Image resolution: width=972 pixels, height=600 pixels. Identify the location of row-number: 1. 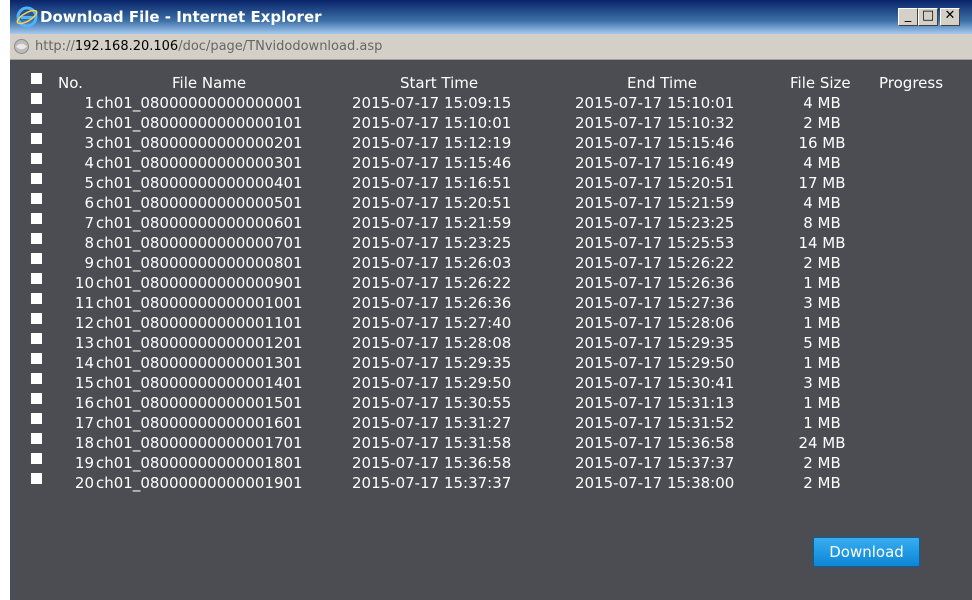
(89, 103).